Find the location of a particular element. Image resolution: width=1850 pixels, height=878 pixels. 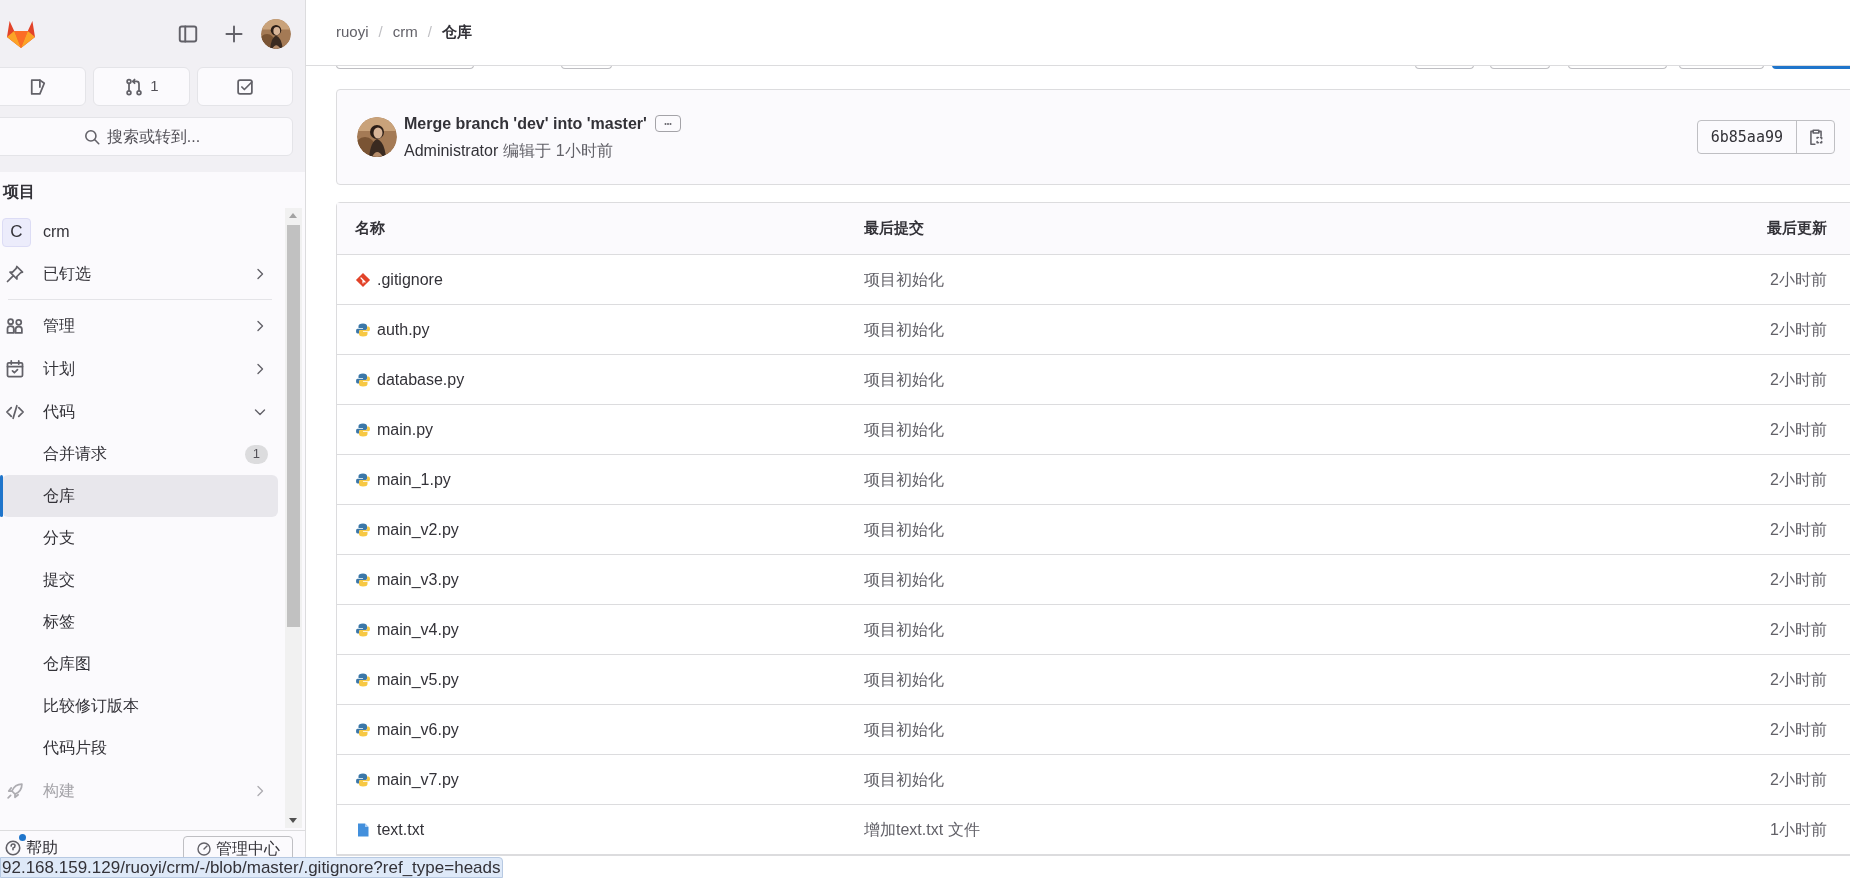

author-link: Administrator is located at coordinates (451, 150).